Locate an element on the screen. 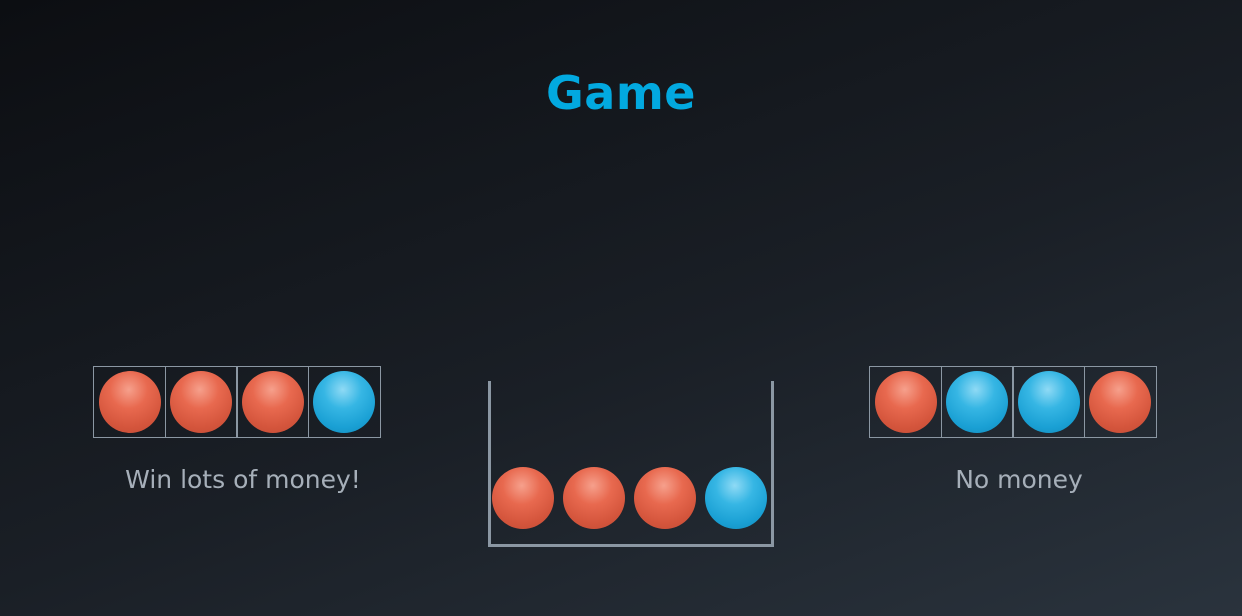 This screenshot has height=616, width=1242. game-title: Game is located at coordinates (621, 93).